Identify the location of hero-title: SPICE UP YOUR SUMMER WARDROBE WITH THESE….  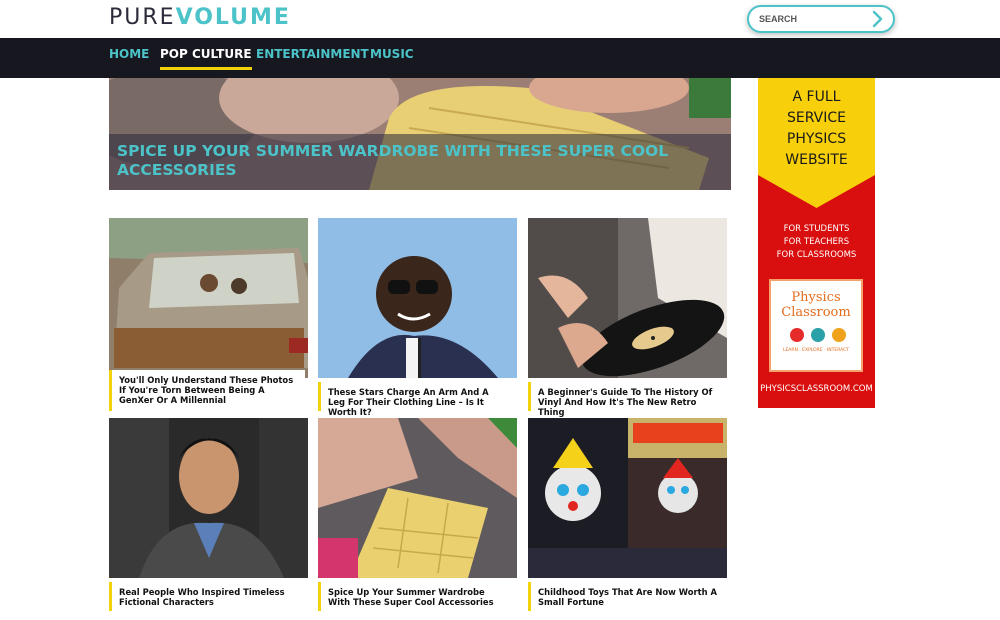
(409, 161).